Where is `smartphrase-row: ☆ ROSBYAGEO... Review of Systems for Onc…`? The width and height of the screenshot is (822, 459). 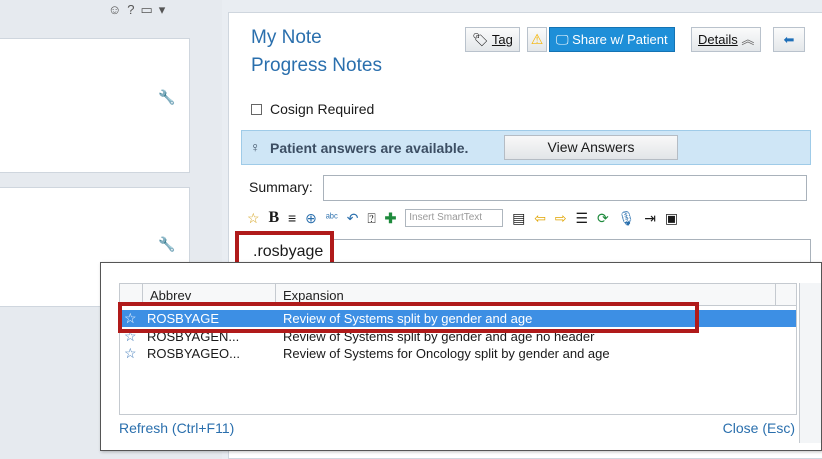 smartphrase-row: ☆ ROSBYAGEO... Review of Systems for Onc… is located at coordinates (458, 353).